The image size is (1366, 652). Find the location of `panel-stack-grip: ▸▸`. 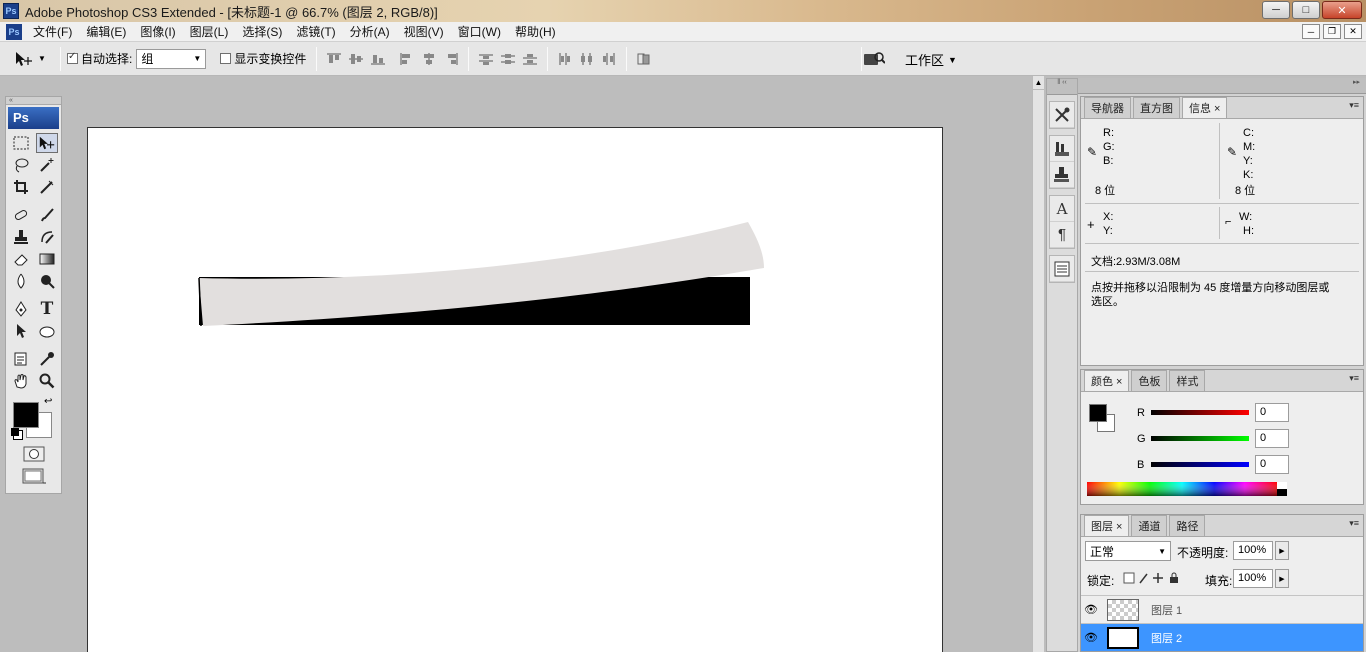

panel-stack-grip: ▸▸ is located at coordinates (1222, 86).